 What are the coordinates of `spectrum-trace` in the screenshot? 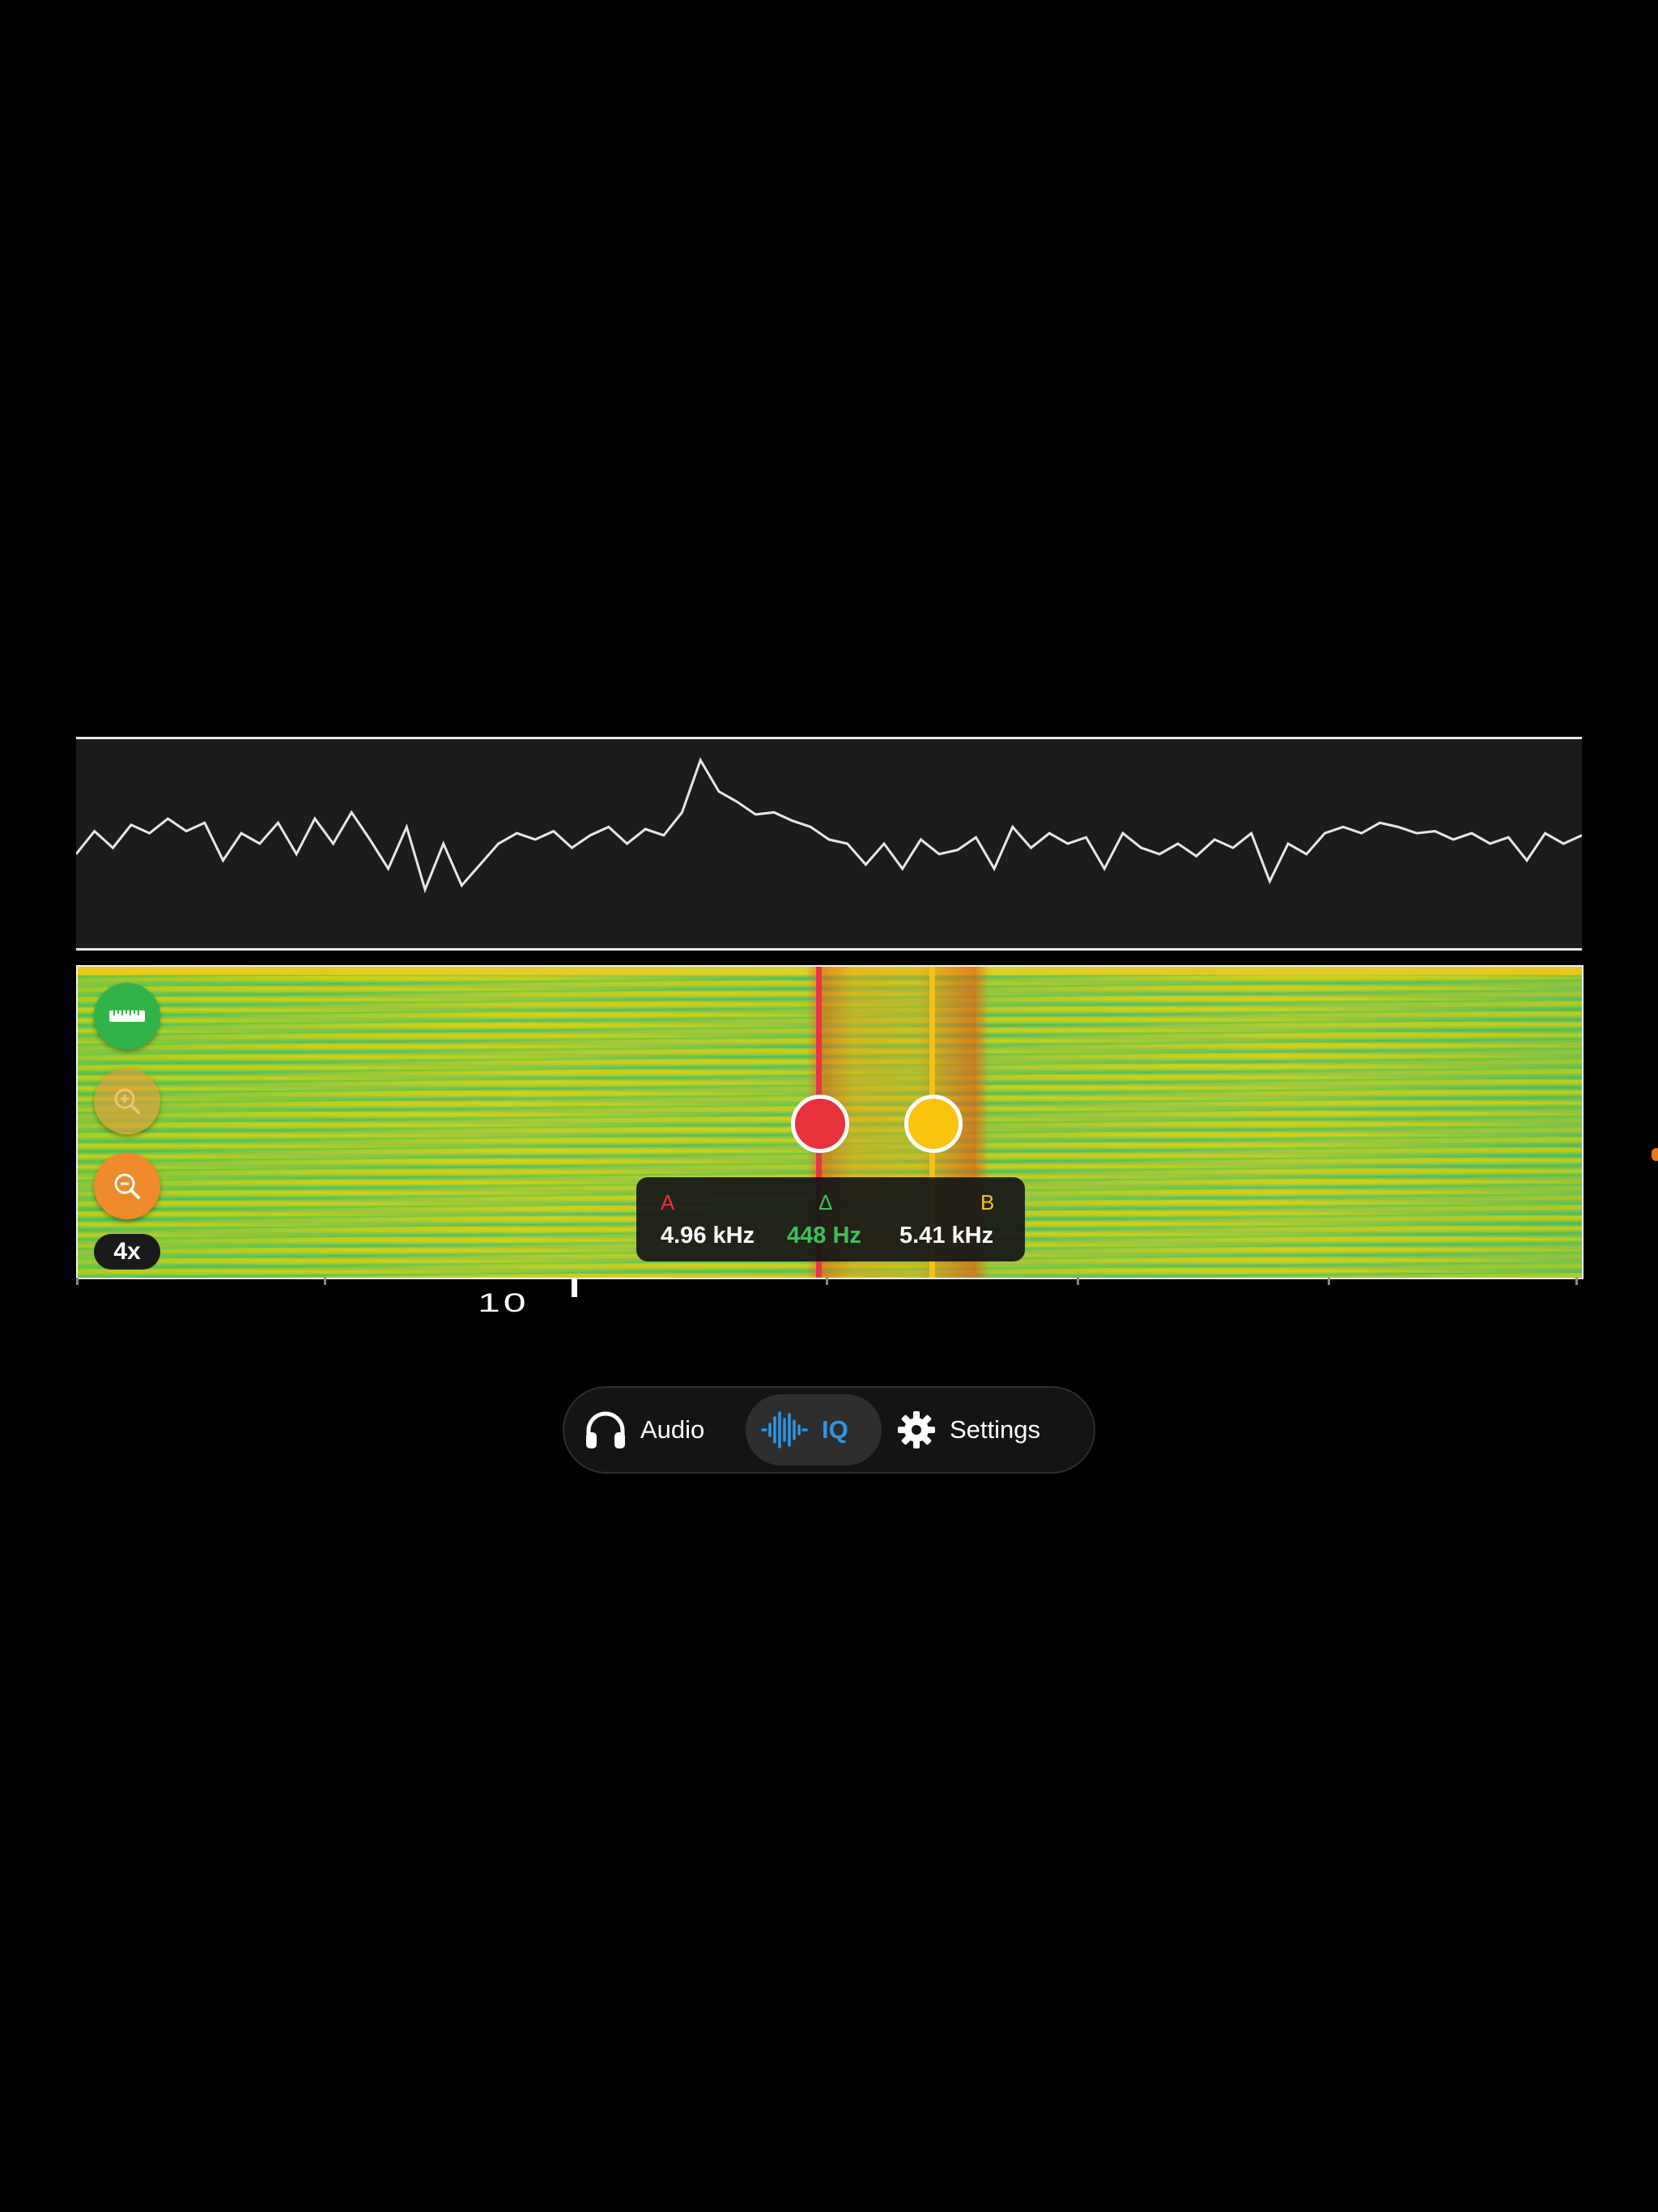 It's located at (829, 825).